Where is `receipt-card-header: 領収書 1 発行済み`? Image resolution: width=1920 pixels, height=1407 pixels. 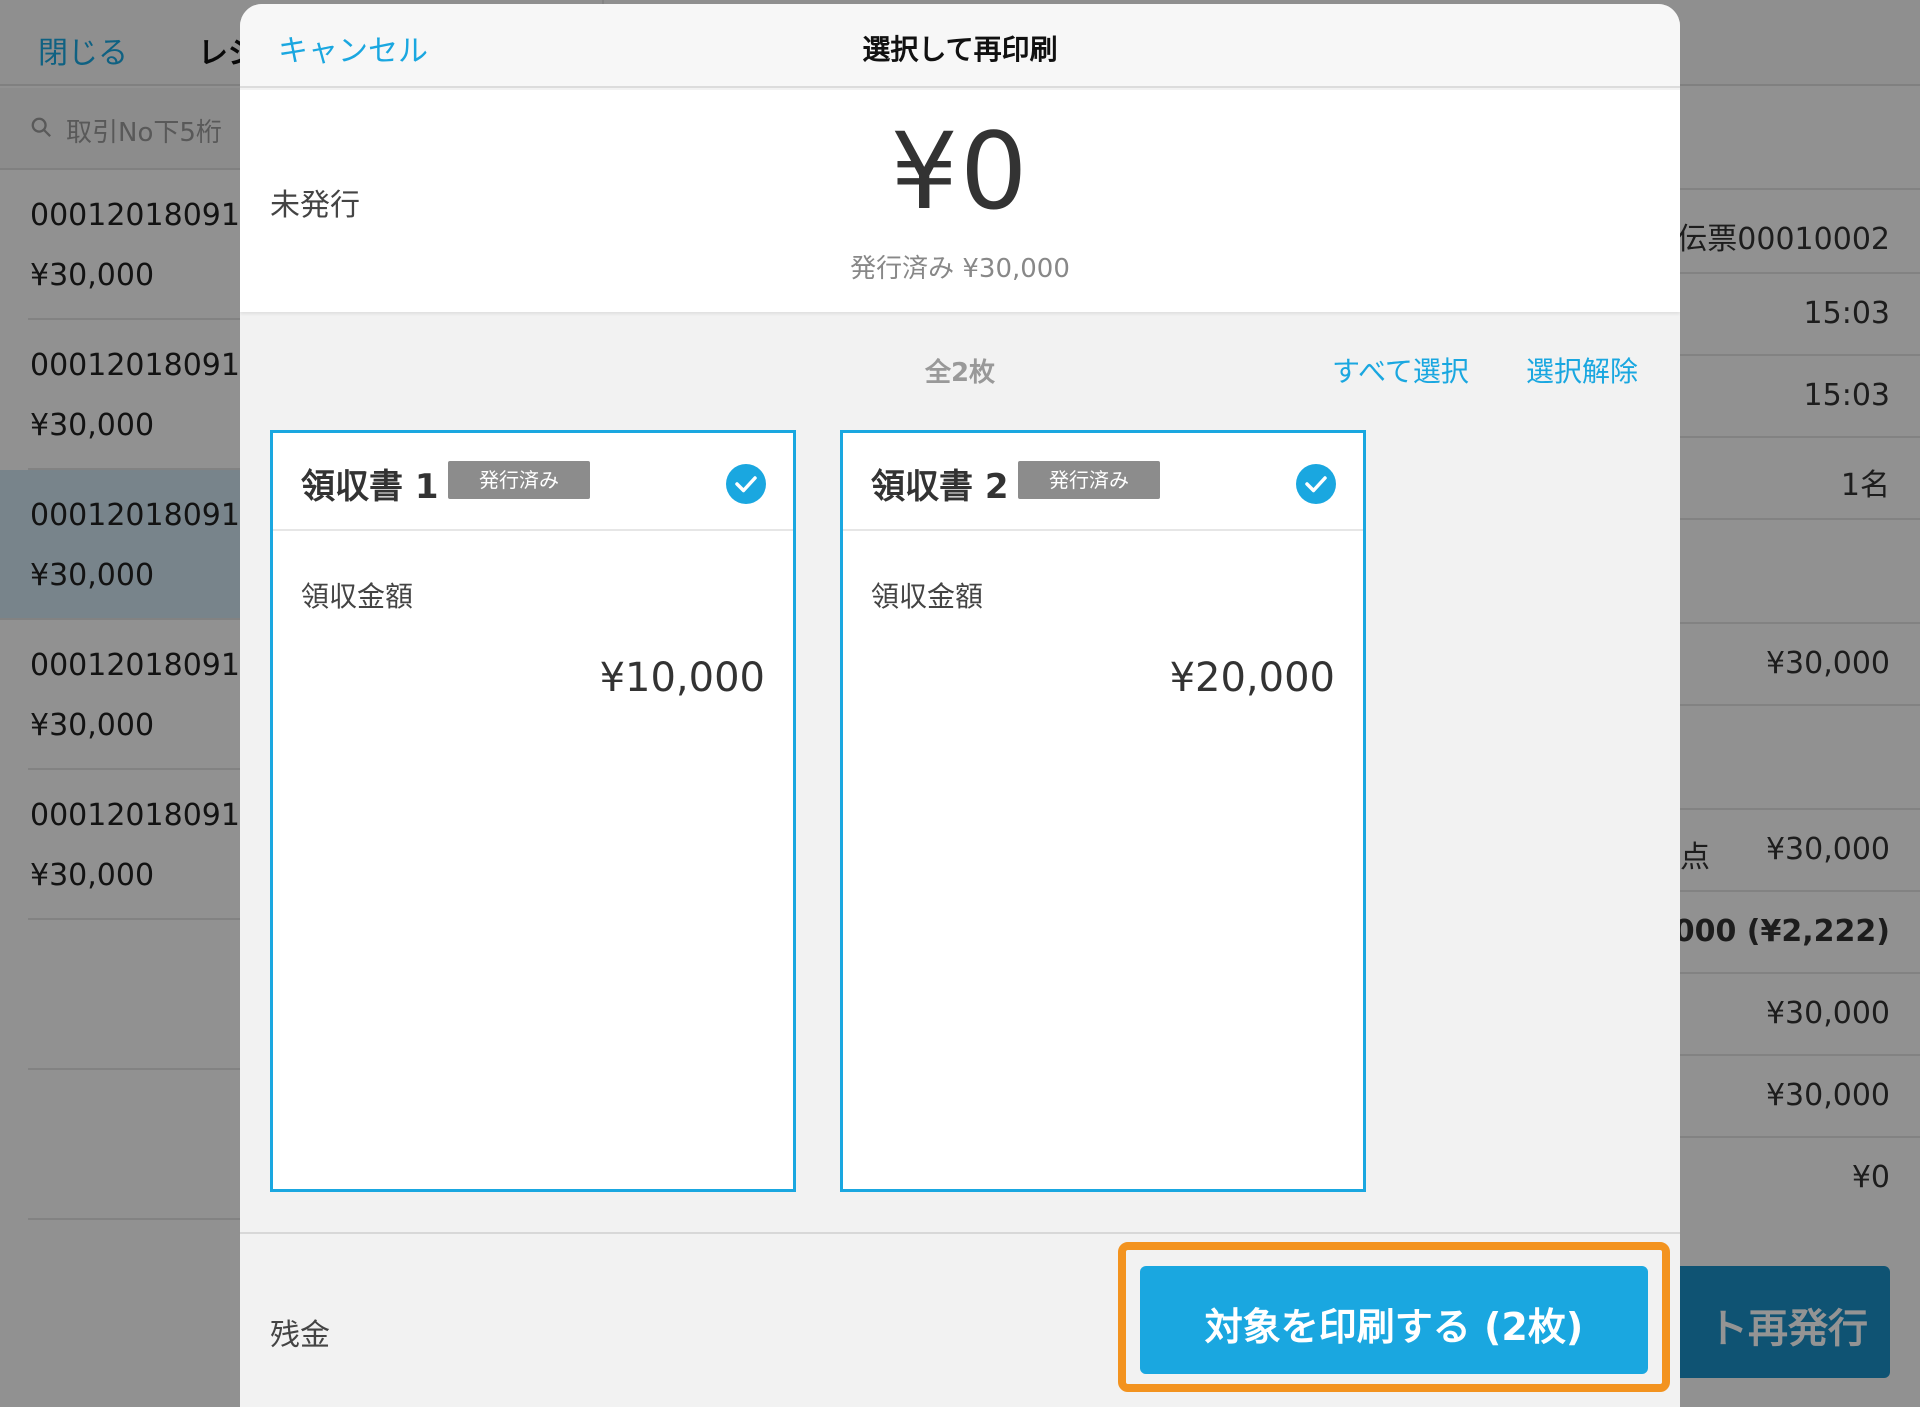 receipt-card-header: 領収書 1 発行済み is located at coordinates (533, 482).